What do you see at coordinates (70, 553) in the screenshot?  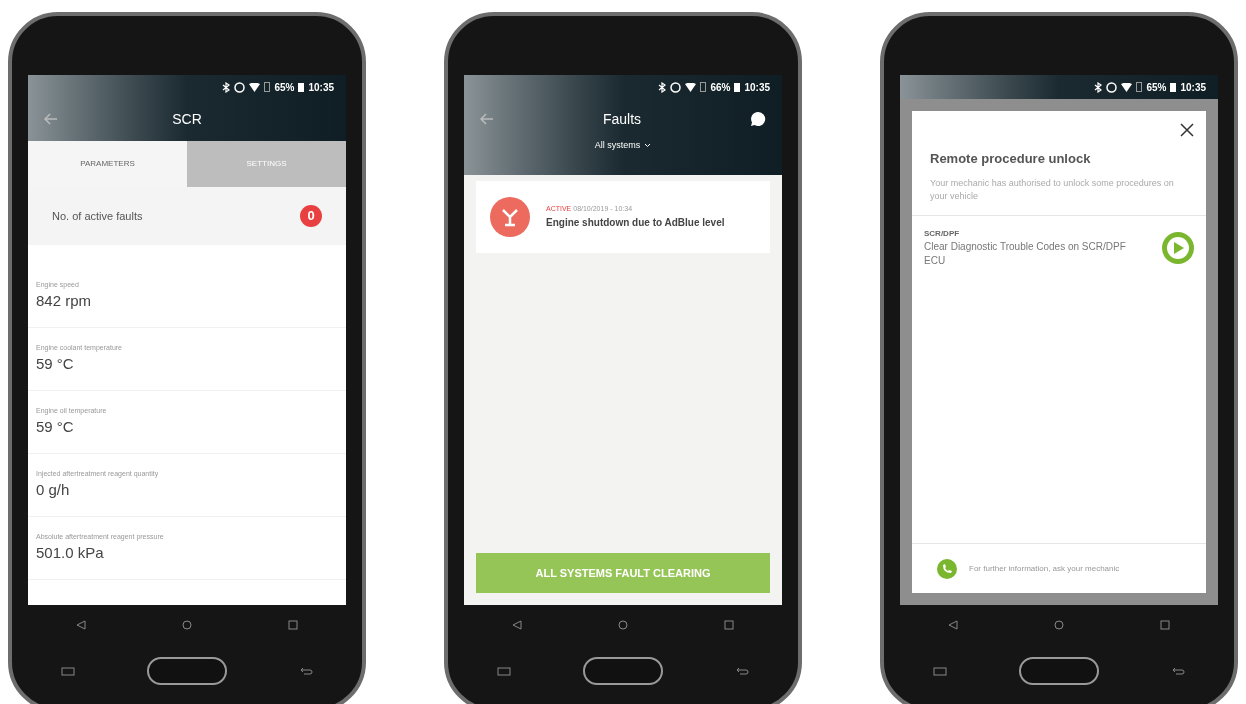 I see `parameter-value: 501.0 kPa` at bounding box center [70, 553].